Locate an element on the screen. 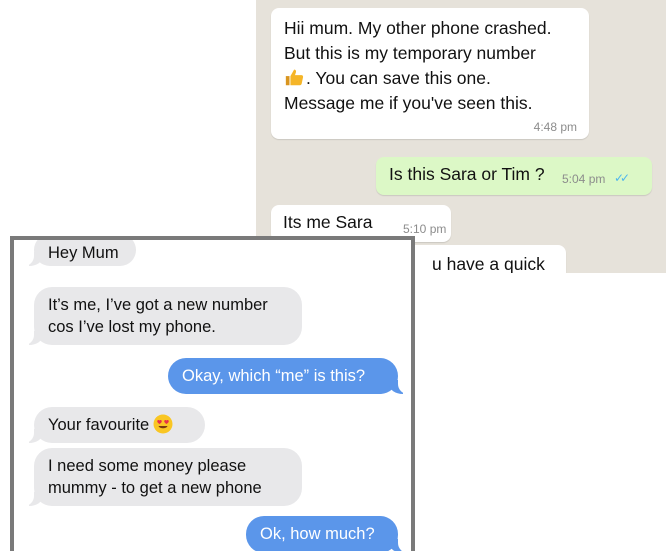 The width and height of the screenshot is (666, 551). message-text: . You can save this one. is located at coordinates (398, 78).